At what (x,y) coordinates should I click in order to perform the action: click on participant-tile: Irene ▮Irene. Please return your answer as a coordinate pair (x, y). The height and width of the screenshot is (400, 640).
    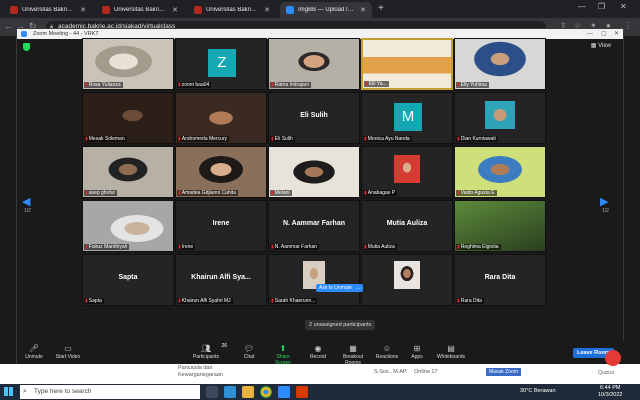
    Looking at the image, I should click on (221, 226).